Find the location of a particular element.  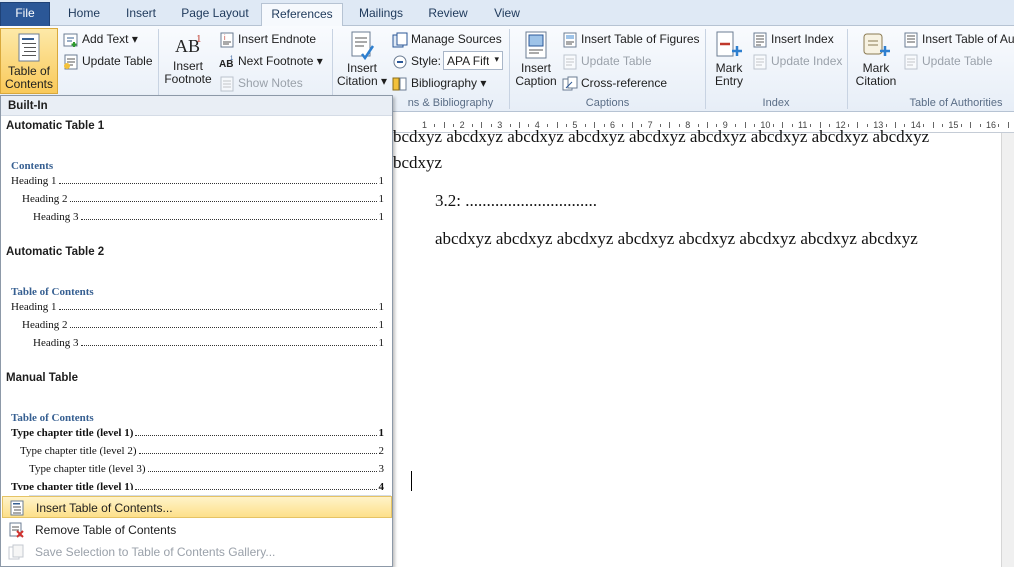

style-dropdown-value: APA Fifth is located at coordinates (468, 61).